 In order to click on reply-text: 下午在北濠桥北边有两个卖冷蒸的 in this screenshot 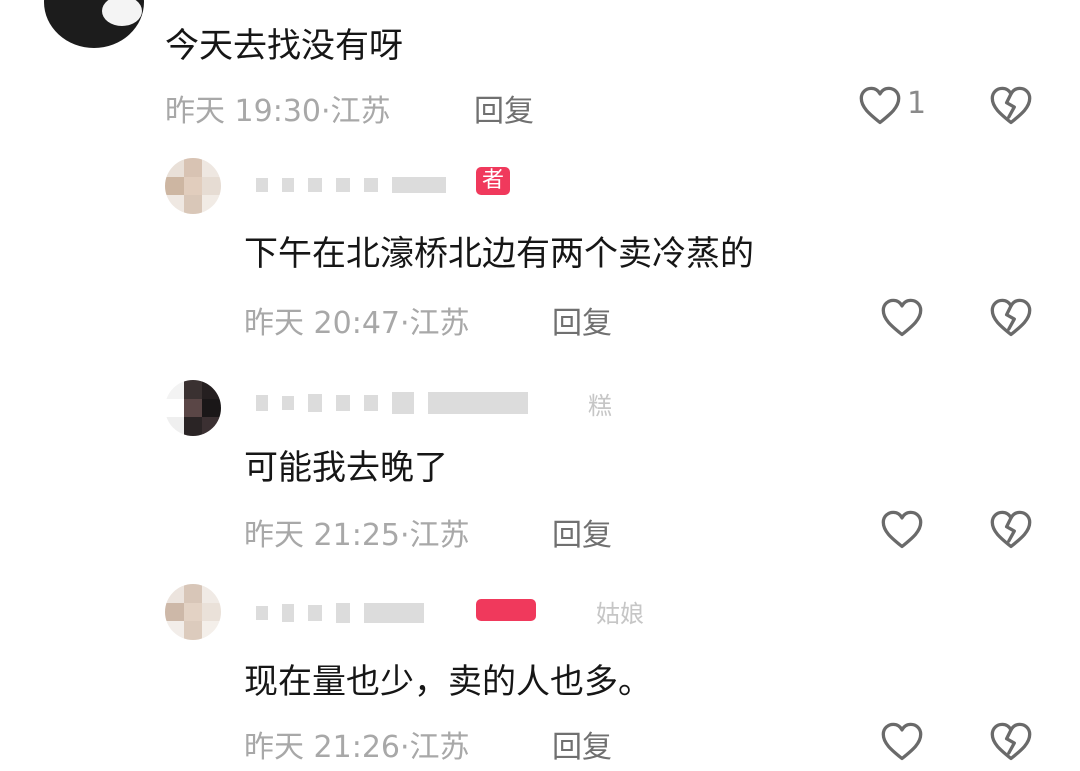, I will do `click(499, 254)`.